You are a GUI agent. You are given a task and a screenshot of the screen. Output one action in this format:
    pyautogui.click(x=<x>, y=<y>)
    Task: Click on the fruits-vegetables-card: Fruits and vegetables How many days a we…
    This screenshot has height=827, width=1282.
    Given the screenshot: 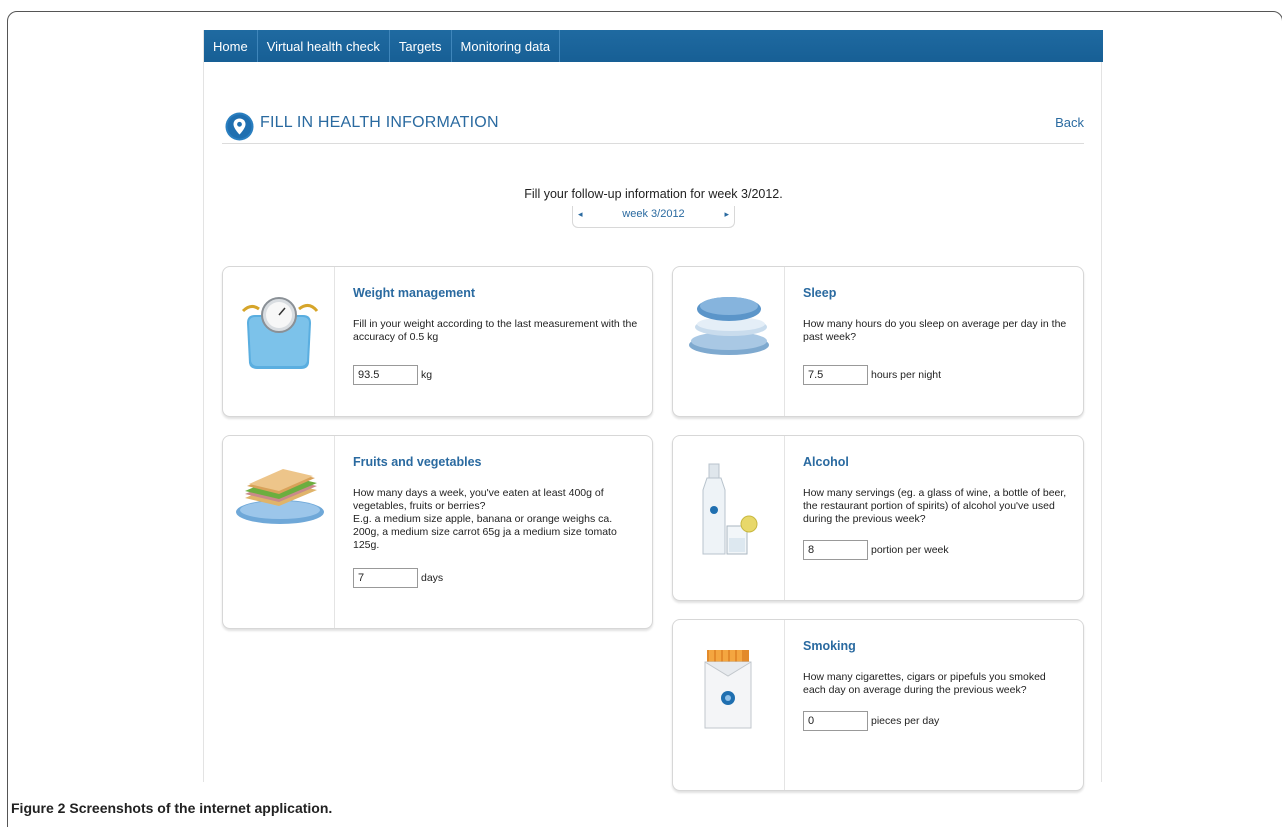 What is the action you would take?
    pyautogui.click(x=437, y=532)
    